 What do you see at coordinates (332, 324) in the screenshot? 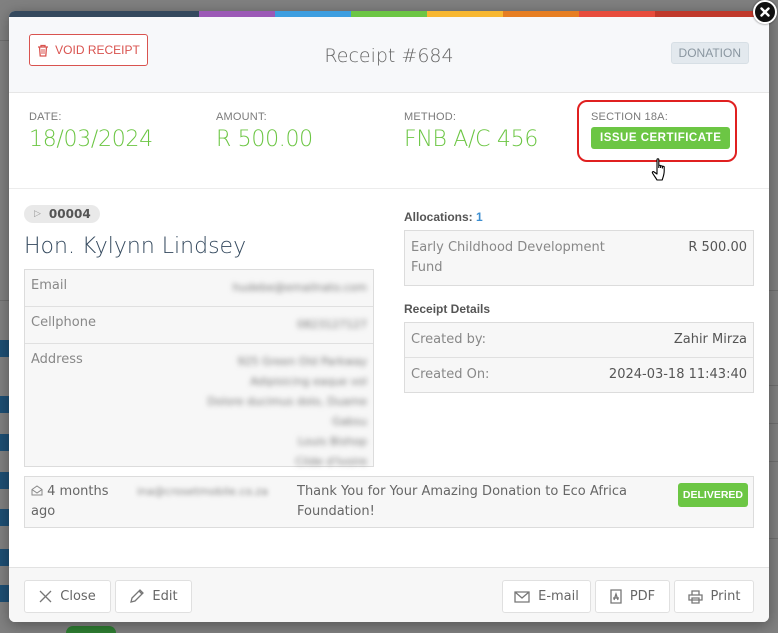
I see `cellphone-value-blurred: 0823127127` at bounding box center [332, 324].